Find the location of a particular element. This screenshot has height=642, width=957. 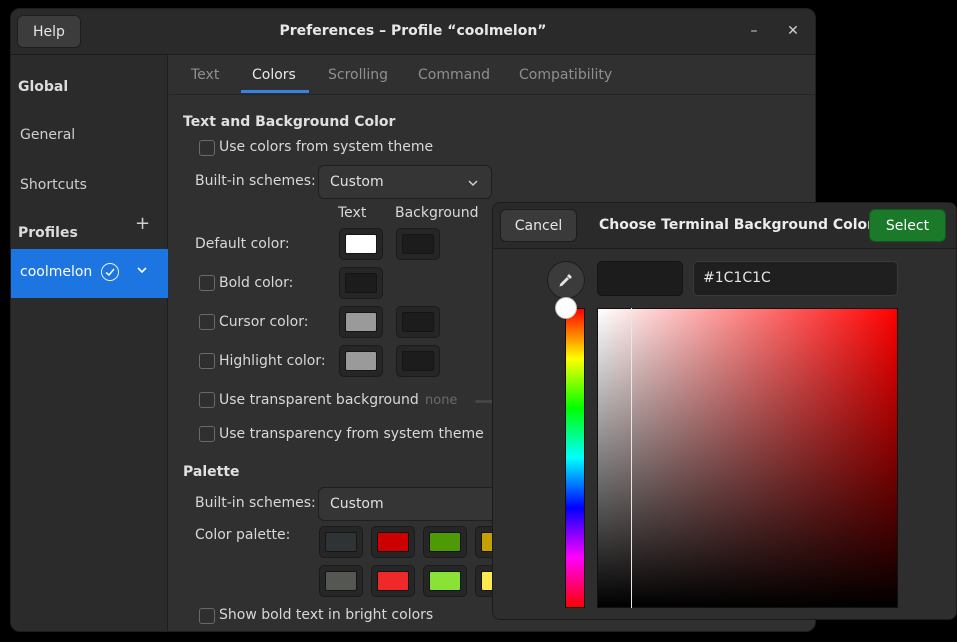

hex-color-input: #1C1C1C is located at coordinates (795, 278).